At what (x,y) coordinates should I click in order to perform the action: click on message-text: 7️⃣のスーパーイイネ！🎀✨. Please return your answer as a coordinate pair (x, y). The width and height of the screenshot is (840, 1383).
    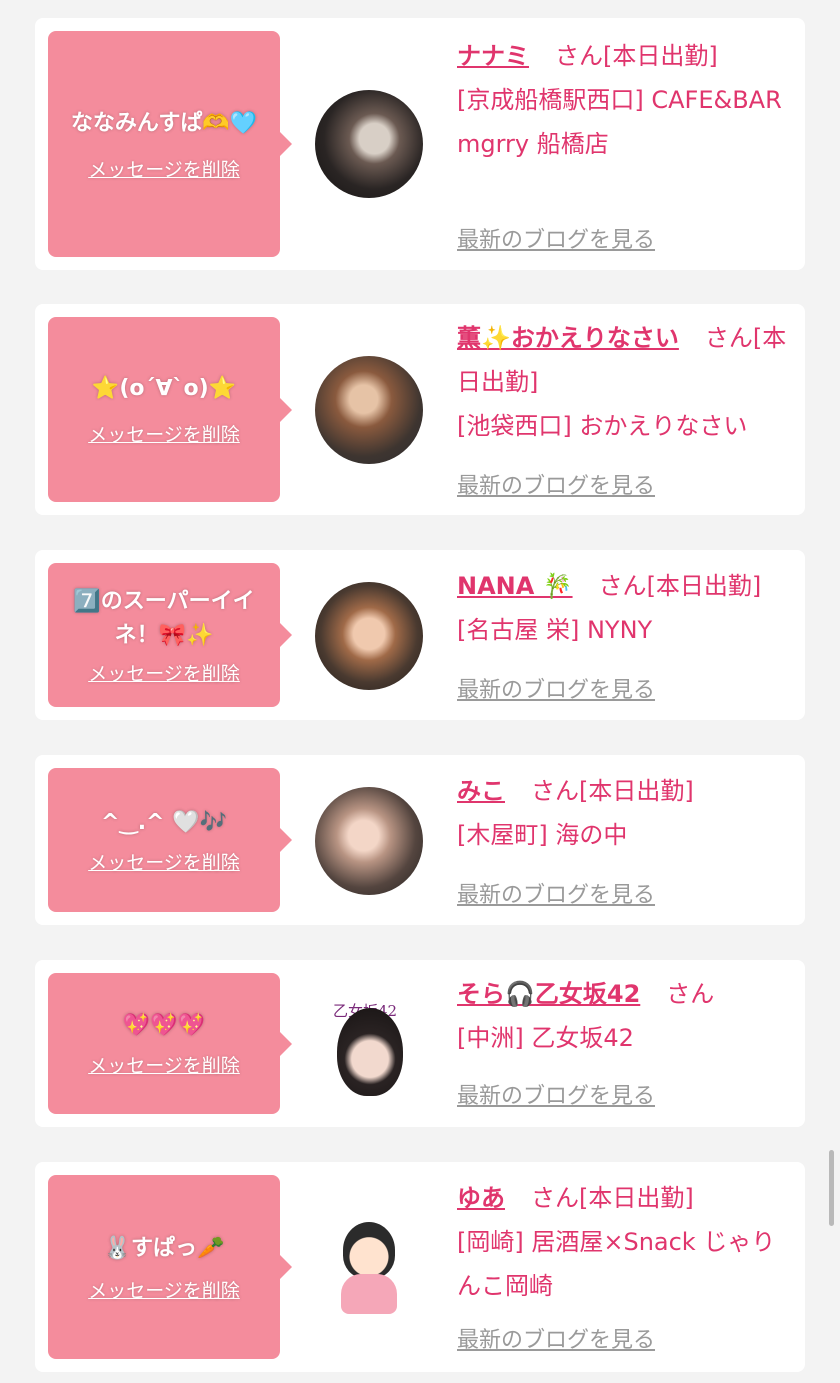
    Looking at the image, I should click on (164, 618).